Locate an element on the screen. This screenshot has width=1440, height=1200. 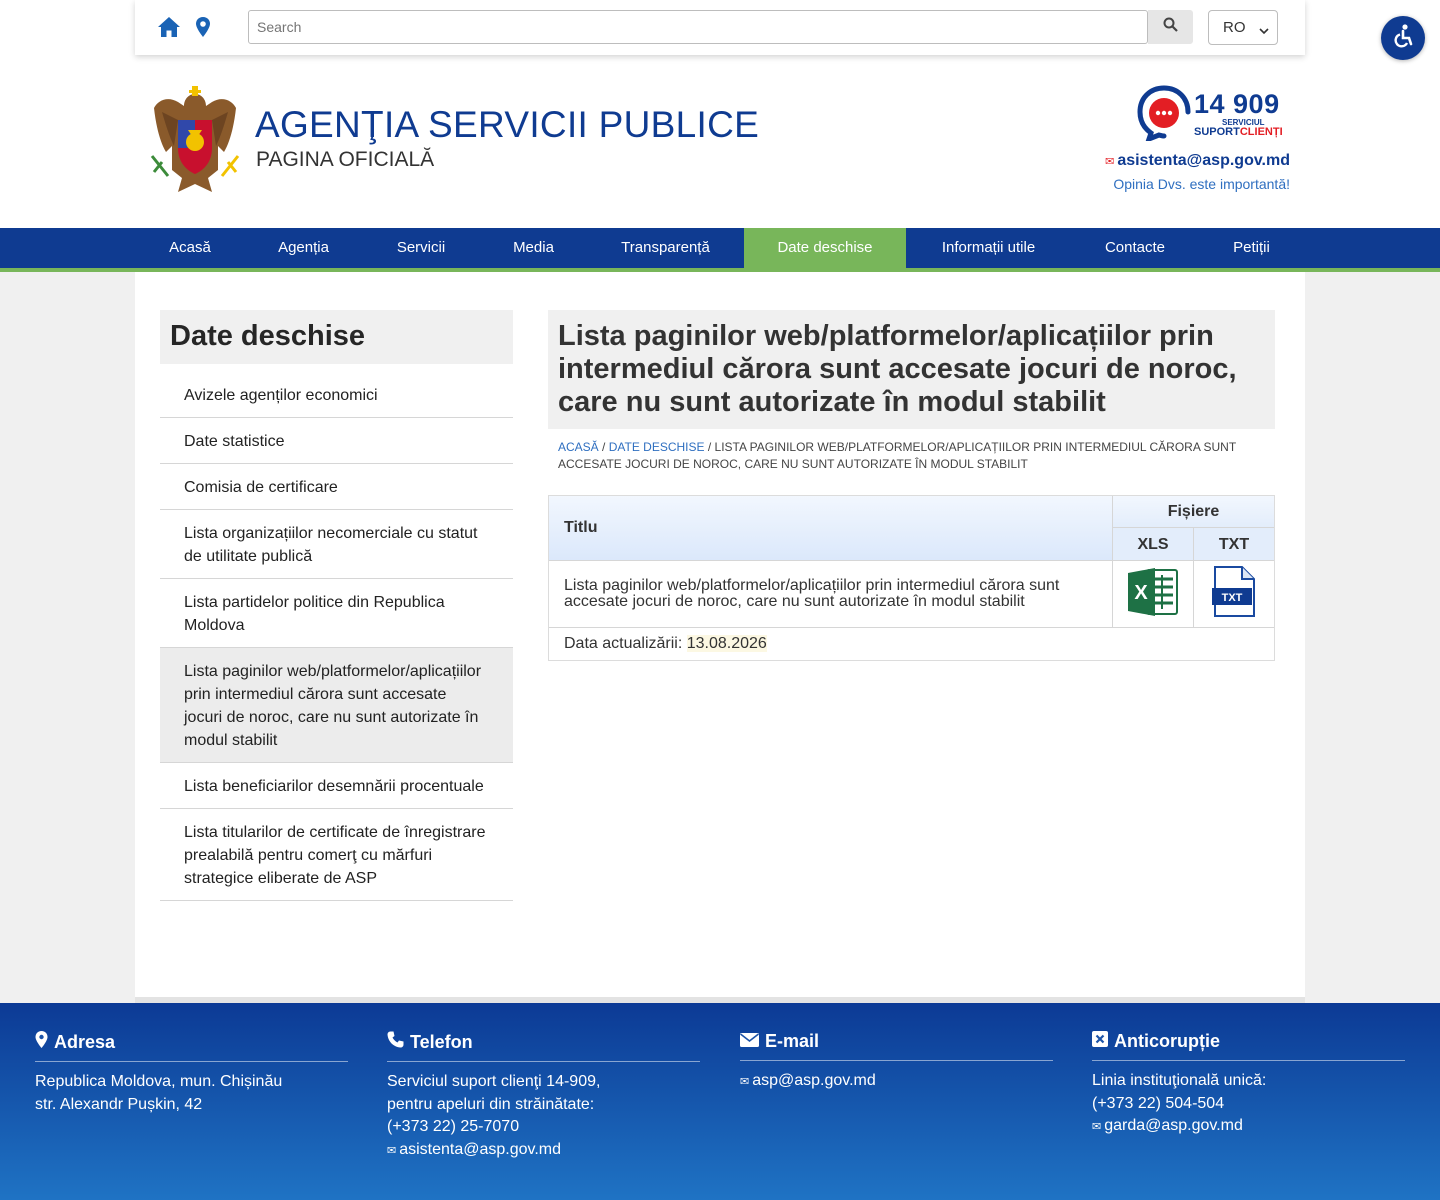
language-value: RO is located at coordinates (1234, 27).